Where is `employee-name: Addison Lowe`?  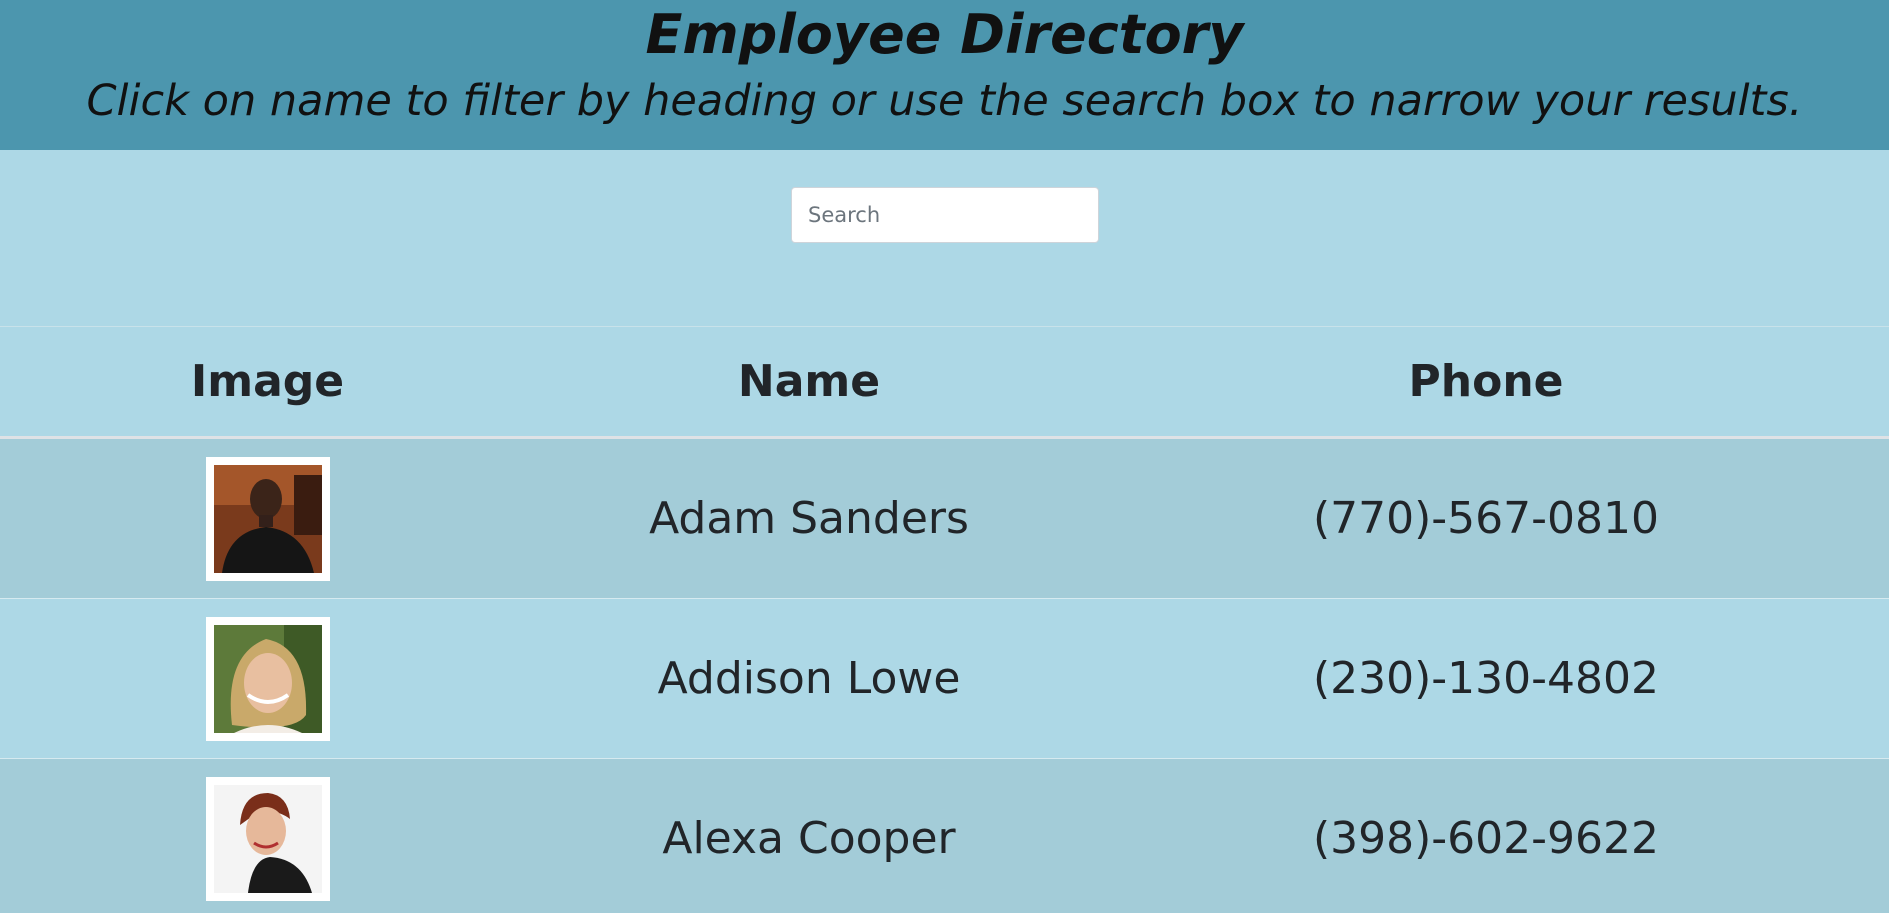 employee-name: Addison Lowe is located at coordinates (809, 678).